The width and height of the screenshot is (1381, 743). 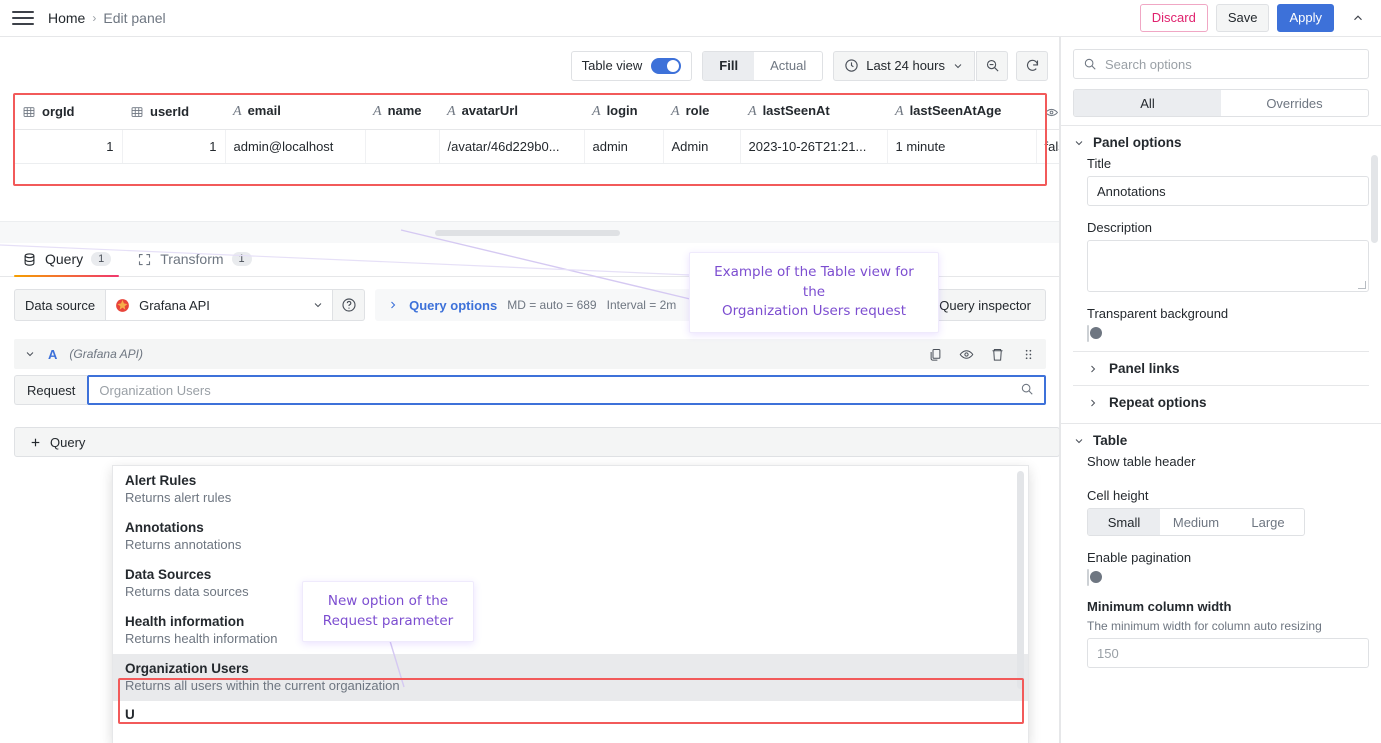 I want to click on dropdown-option-alert-rules: Alert Rules Returns alert rules, so click(x=570, y=489).